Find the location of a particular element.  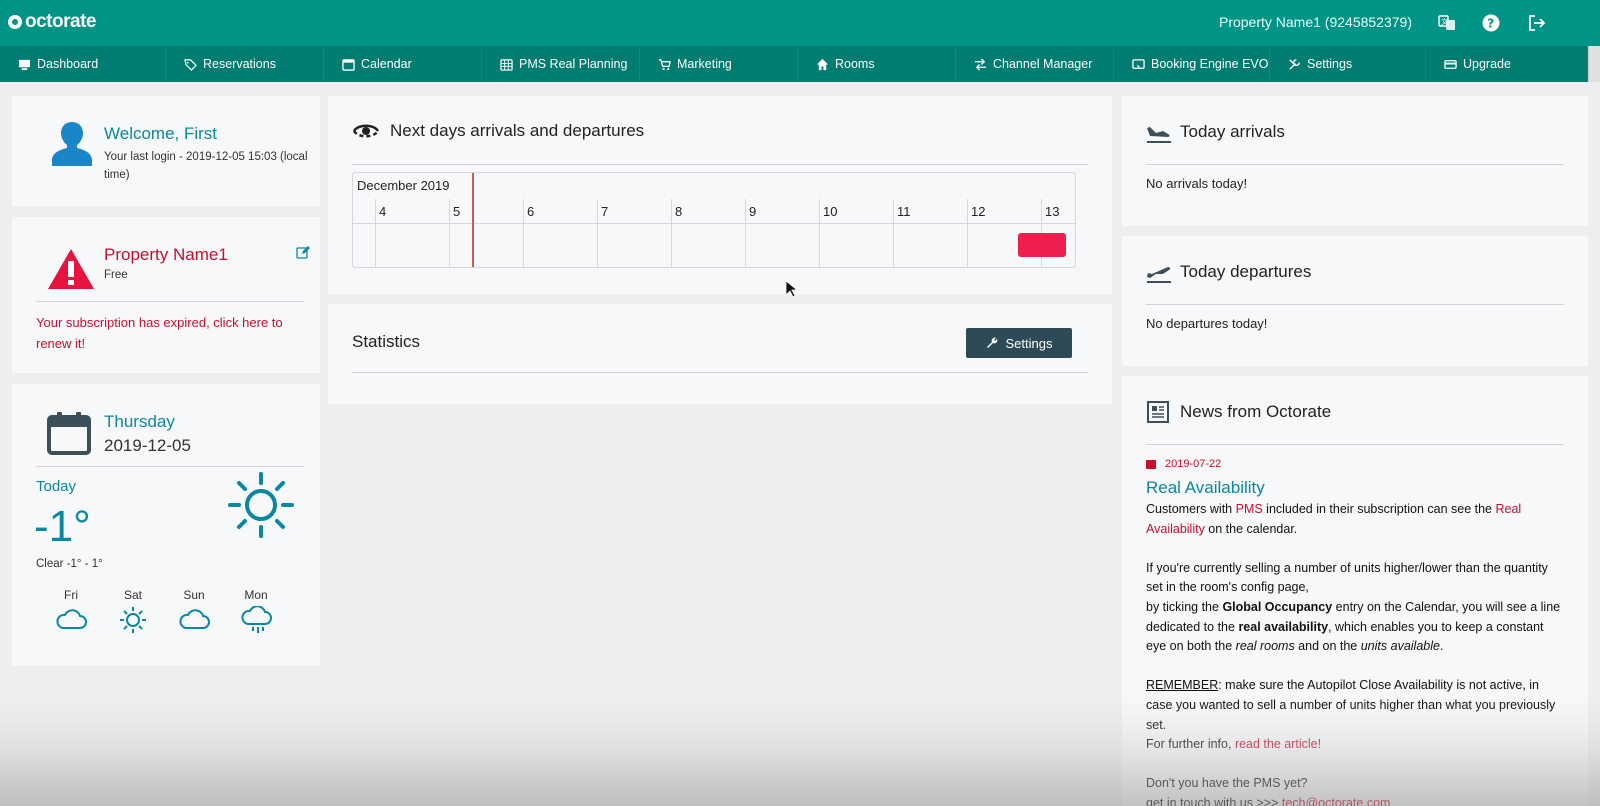

timeline-day: 5 is located at coordinates (457, 211).